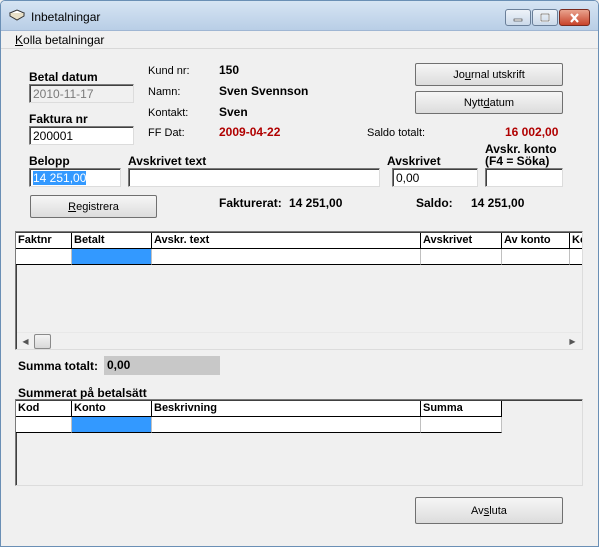  I want to click on scroll-left-icon: ◀, so click(25, 341).